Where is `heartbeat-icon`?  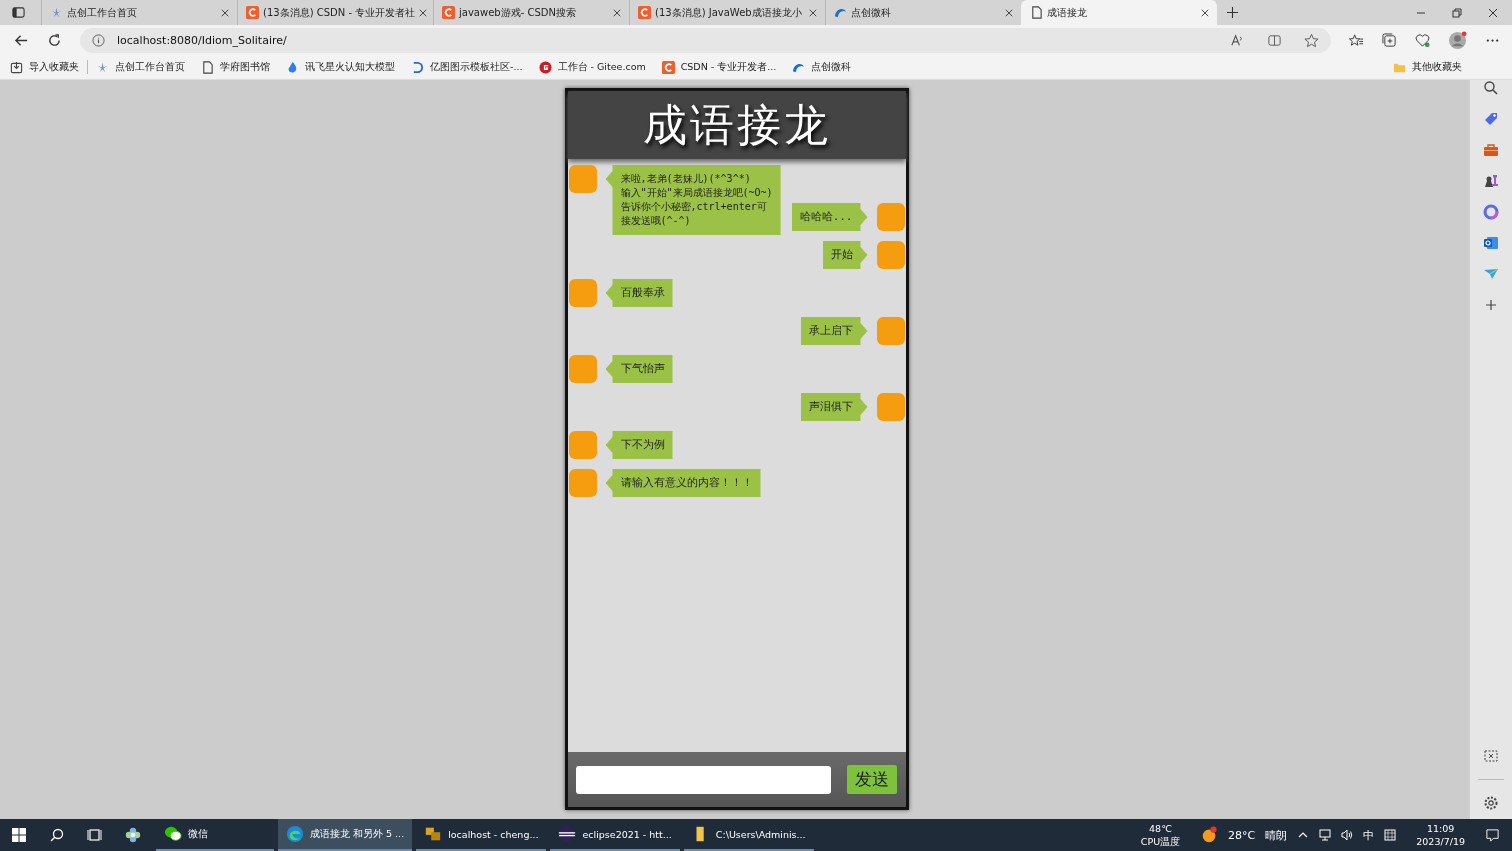 heartbeat-icon is located at coordinates (1422, 40).